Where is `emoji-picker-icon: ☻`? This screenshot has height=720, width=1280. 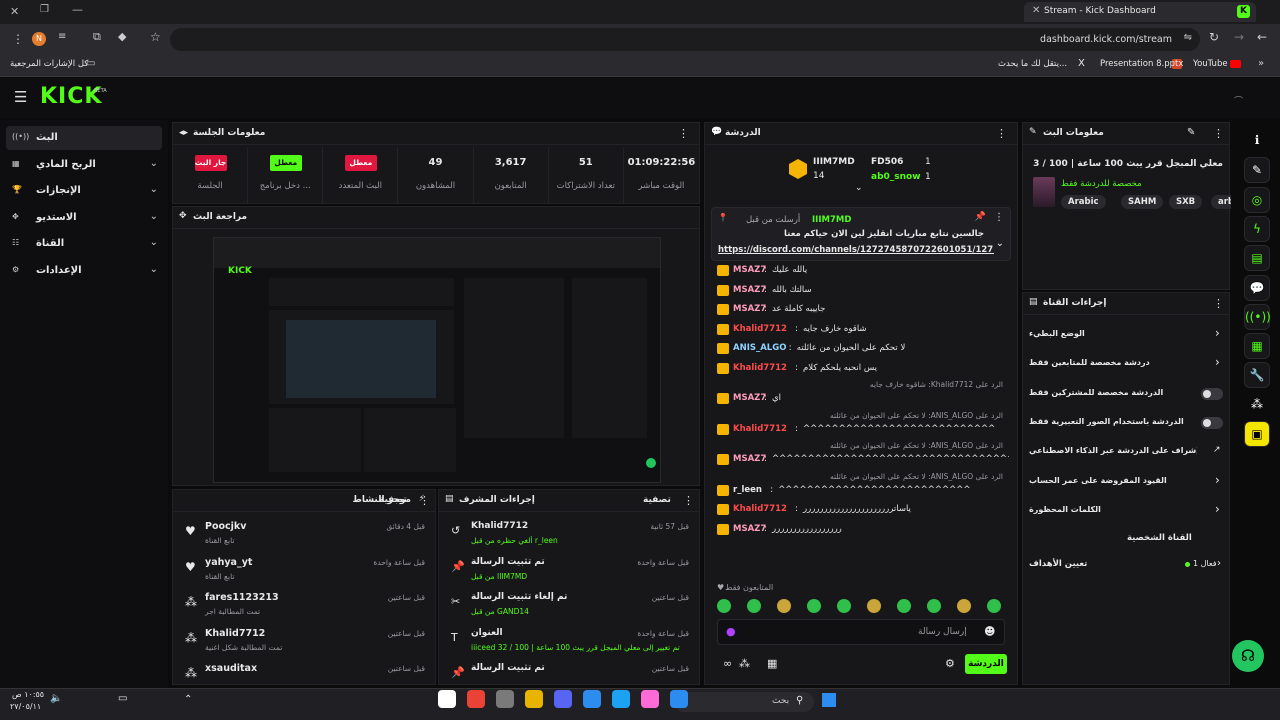
emoji-picker-icon: ☻ is located at coordinates (989, 631).